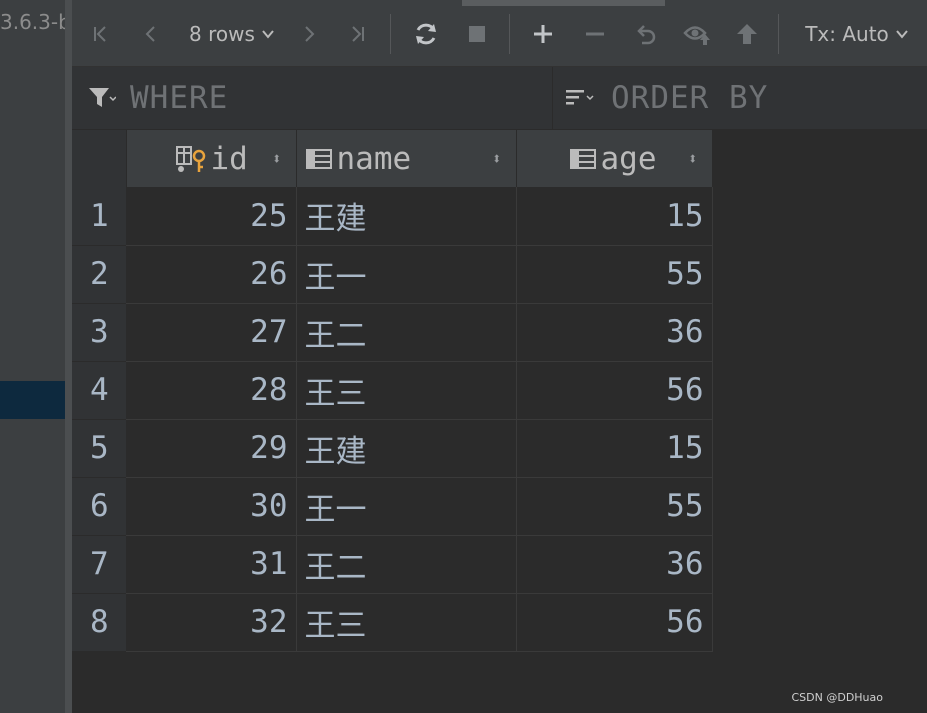 Image resolution: width=927 pixels, height=713 pixels. I want to click on row-number: 7, so click(99, 564).